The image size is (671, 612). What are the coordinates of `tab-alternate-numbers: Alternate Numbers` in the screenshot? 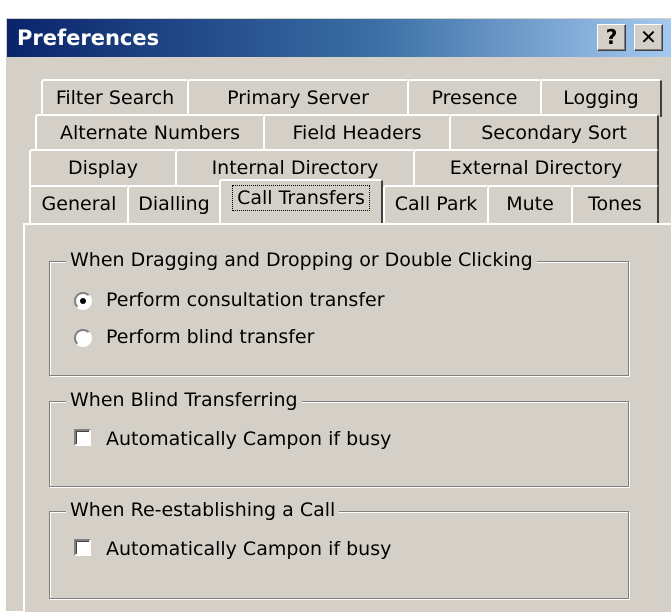 It's located at (150, 133).